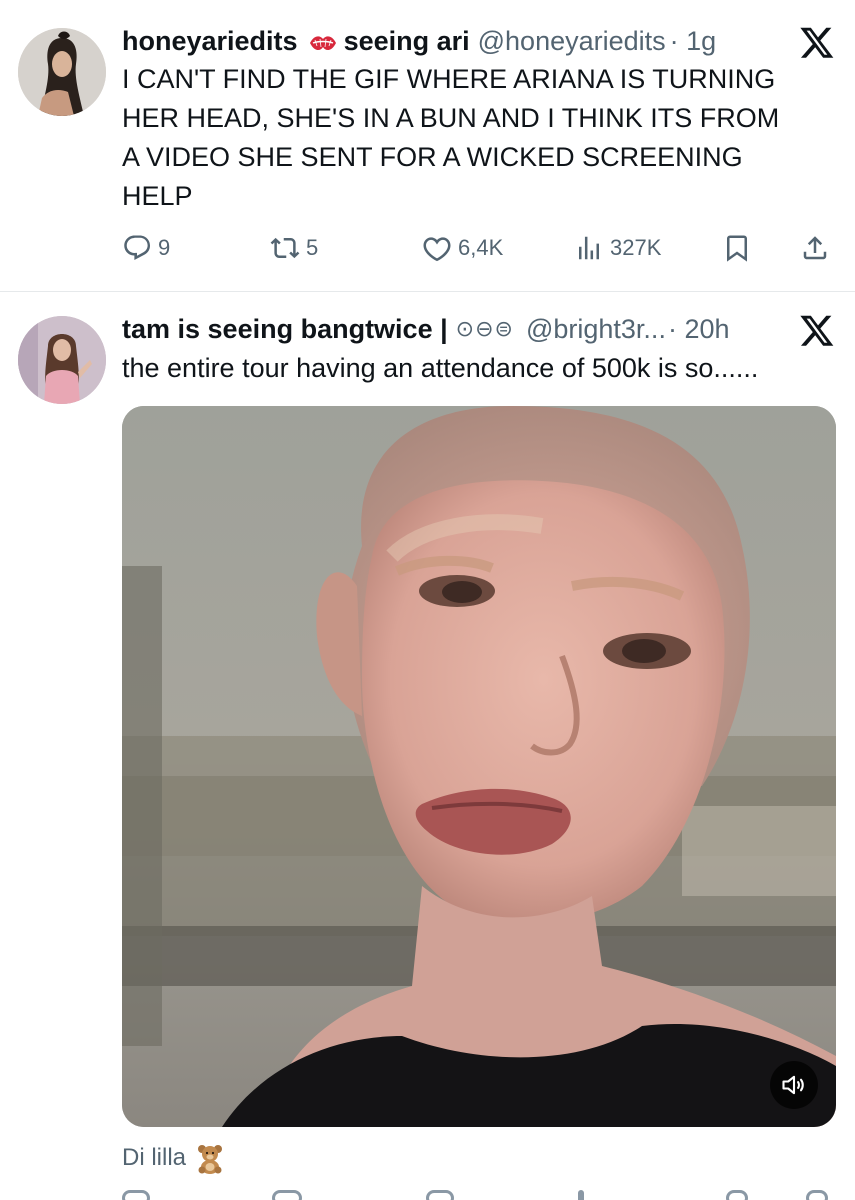  I want to click on repost-button: 5, so click(294, 248).